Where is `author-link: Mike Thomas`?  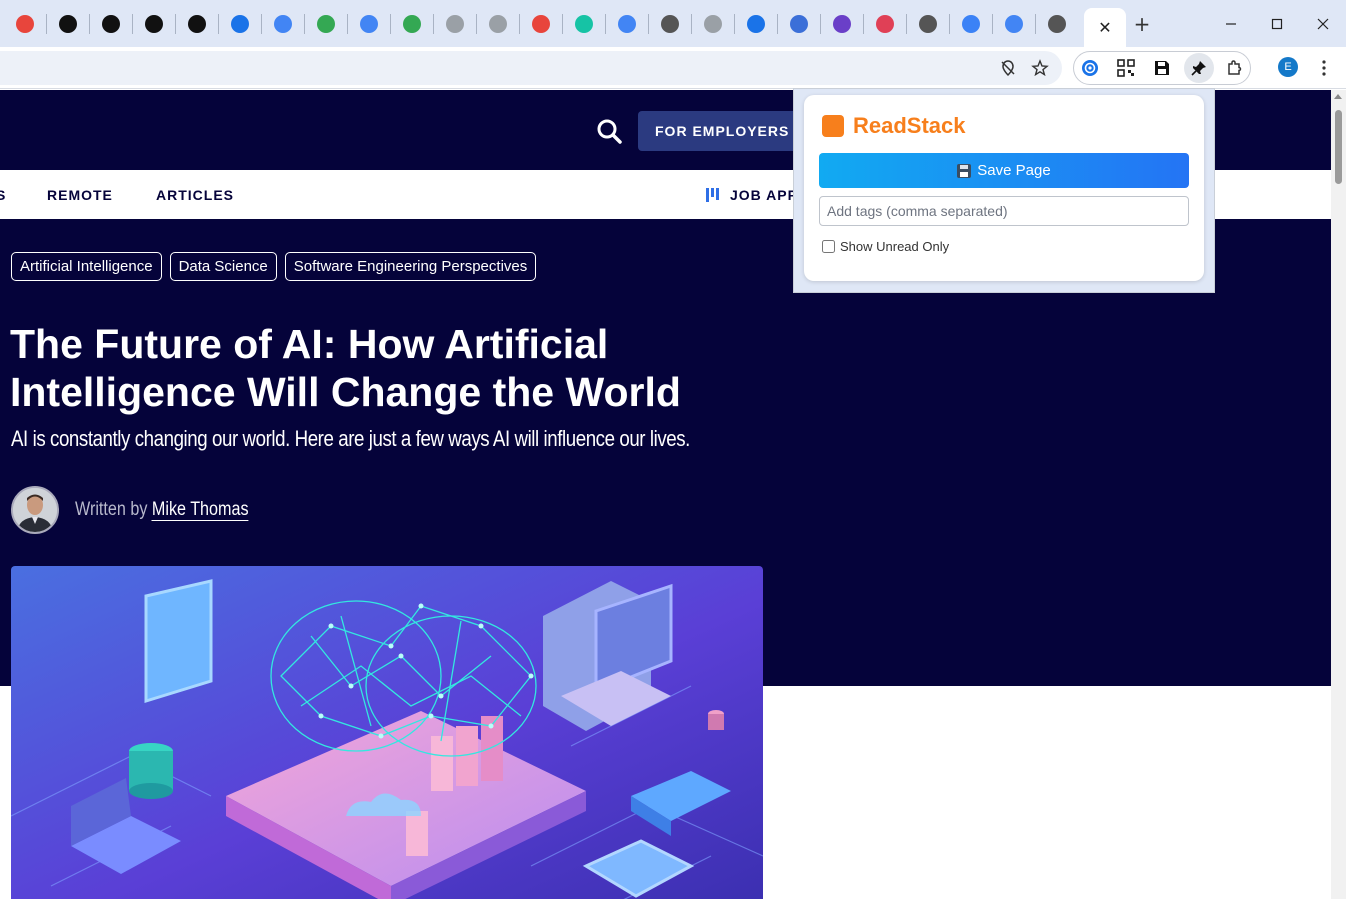
author-link: Mike Thomas is located at coordinates (200, 510).